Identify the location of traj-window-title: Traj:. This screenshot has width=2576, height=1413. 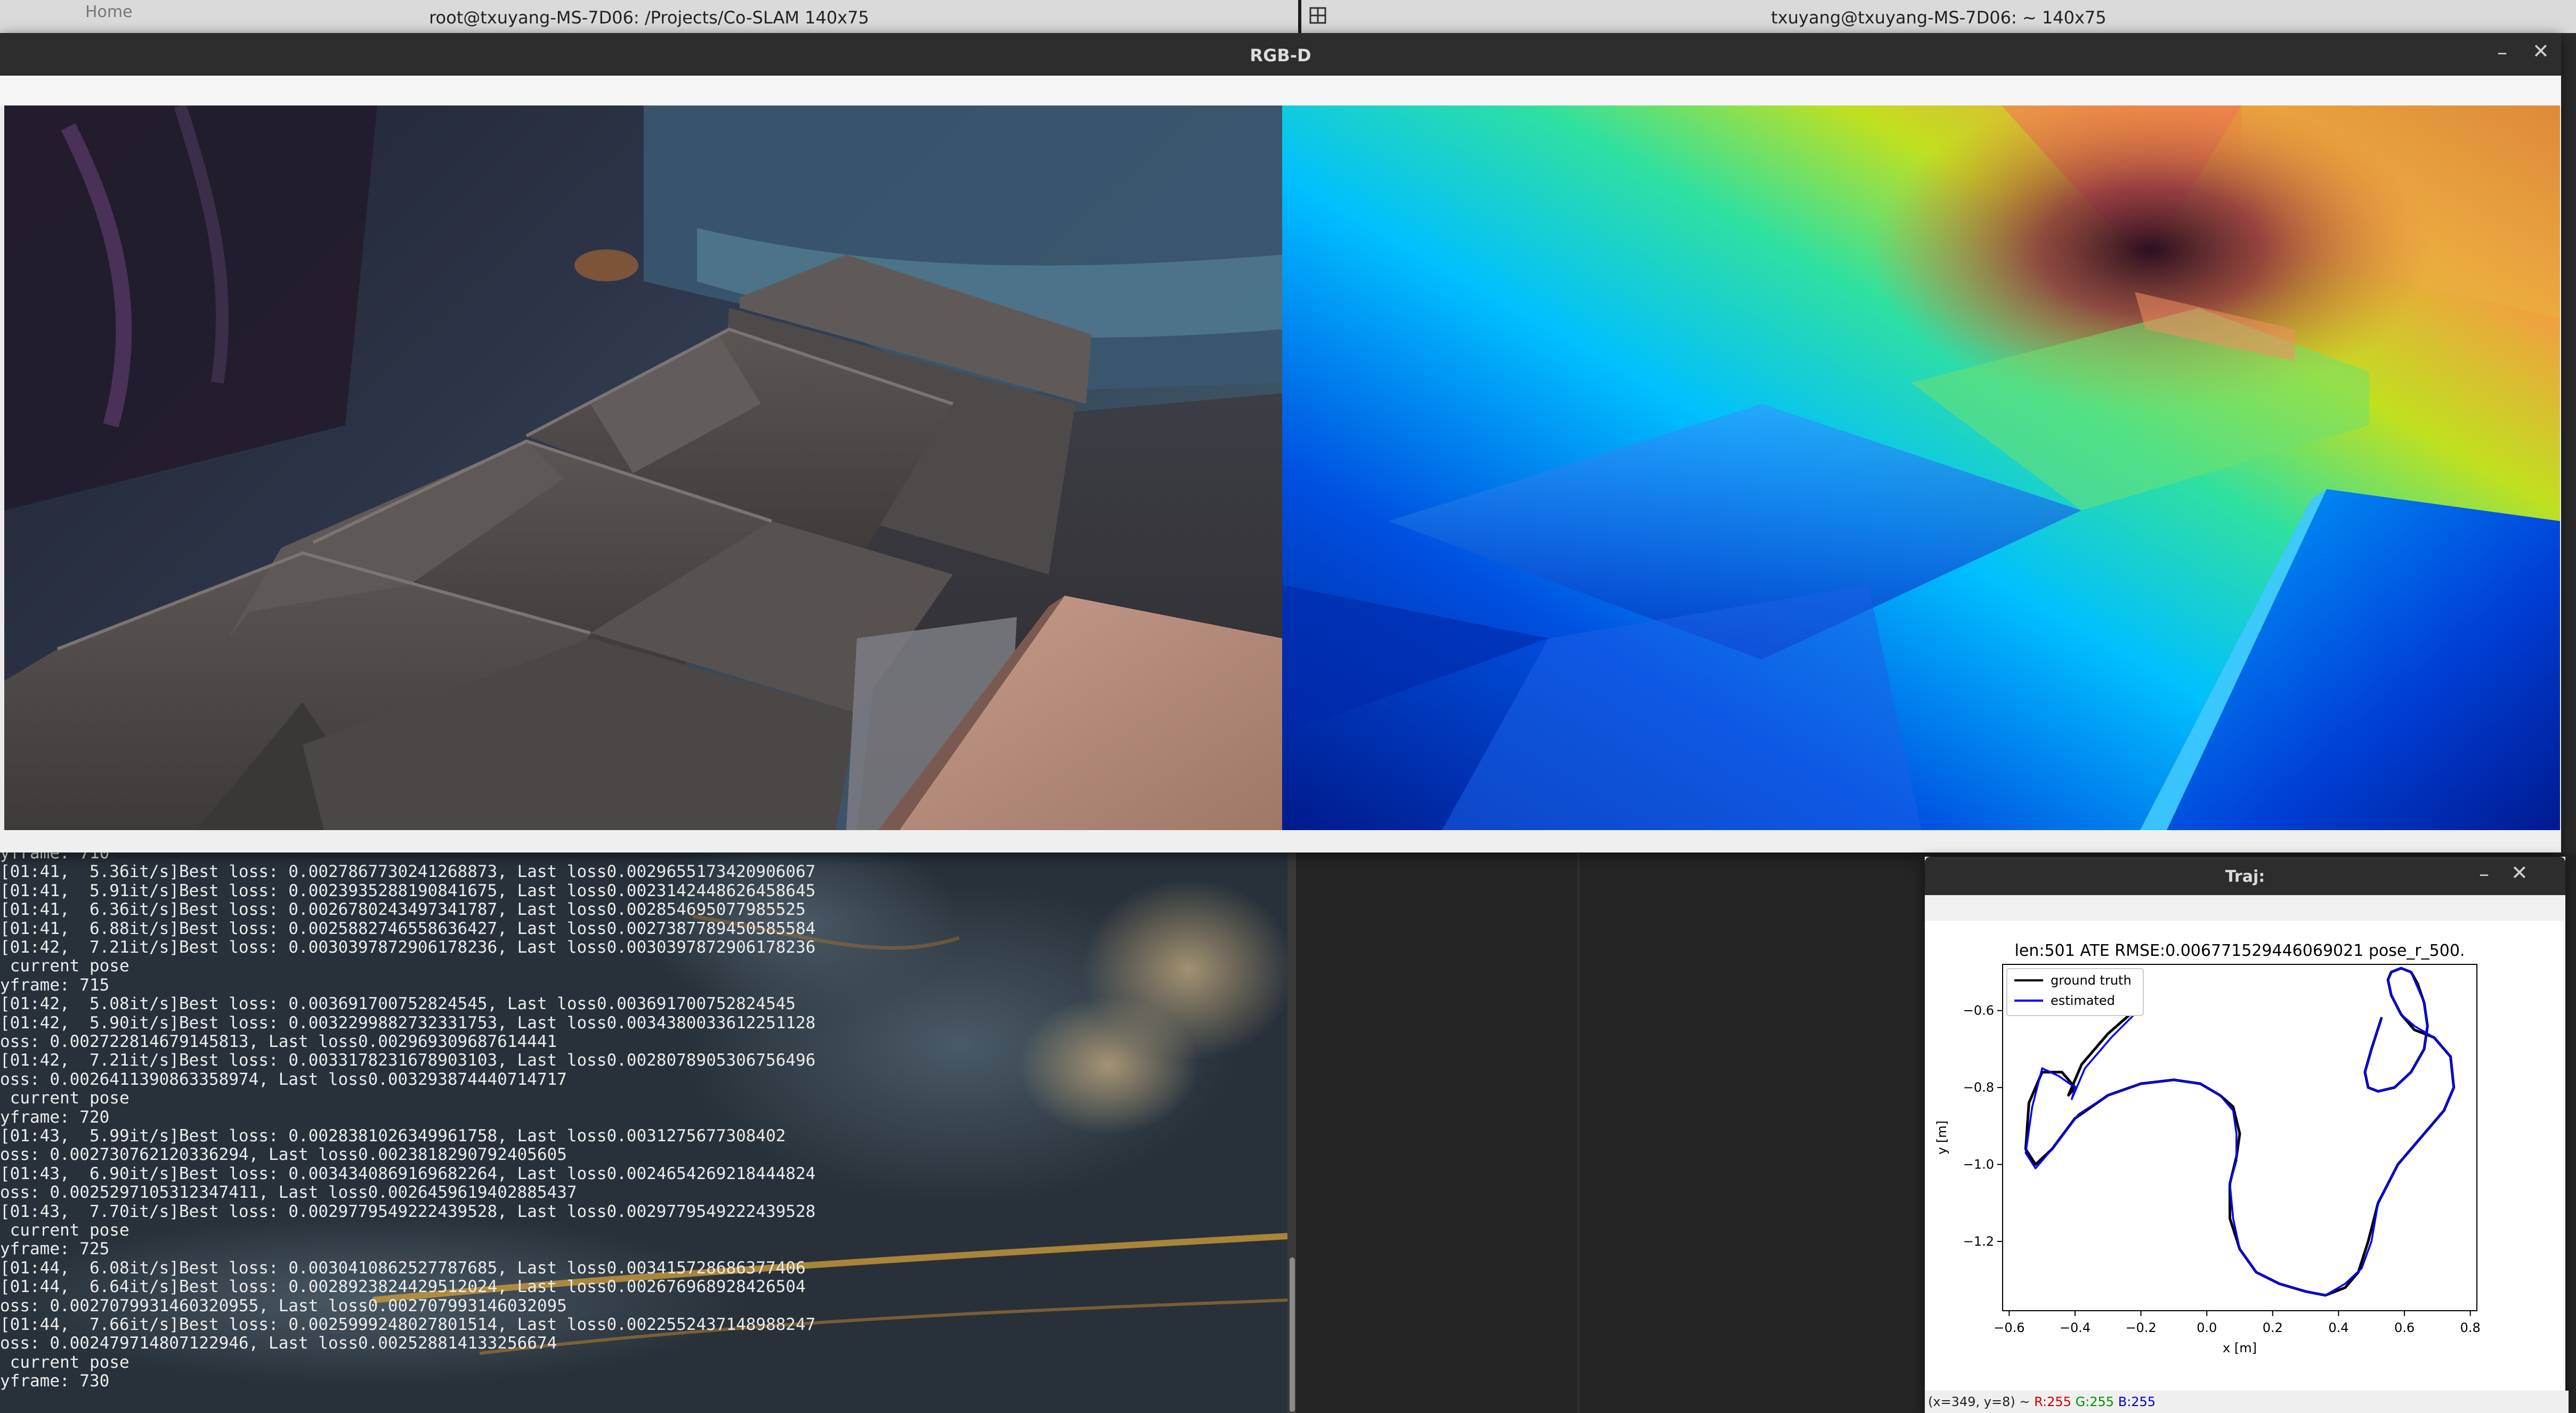
(2245, 876).